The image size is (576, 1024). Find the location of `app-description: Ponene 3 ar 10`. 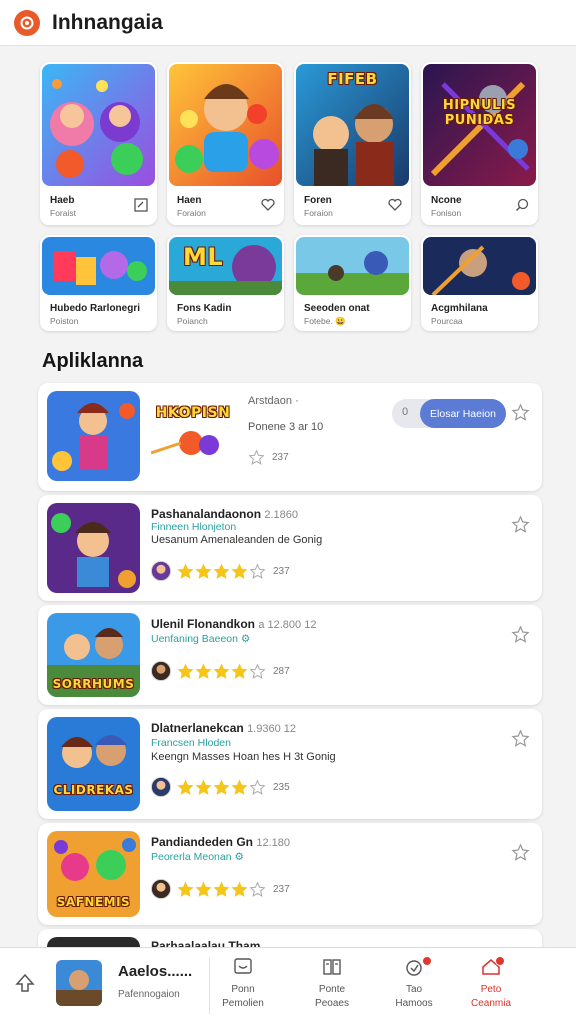

app-description: Ponene 3 ar 10 is located at coordinates (286, 427).